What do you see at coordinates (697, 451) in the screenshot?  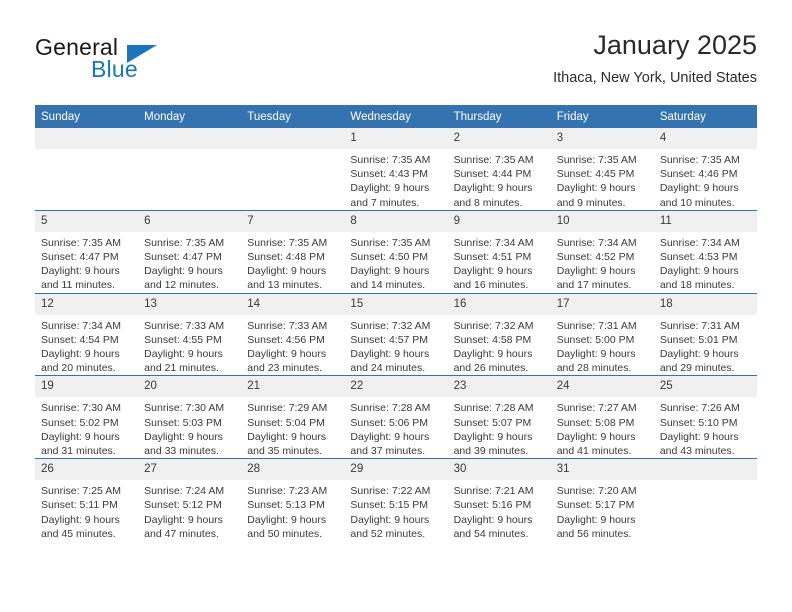 I see `day-detail-line: and 43 minutes.` at bounding box center [697, 451].